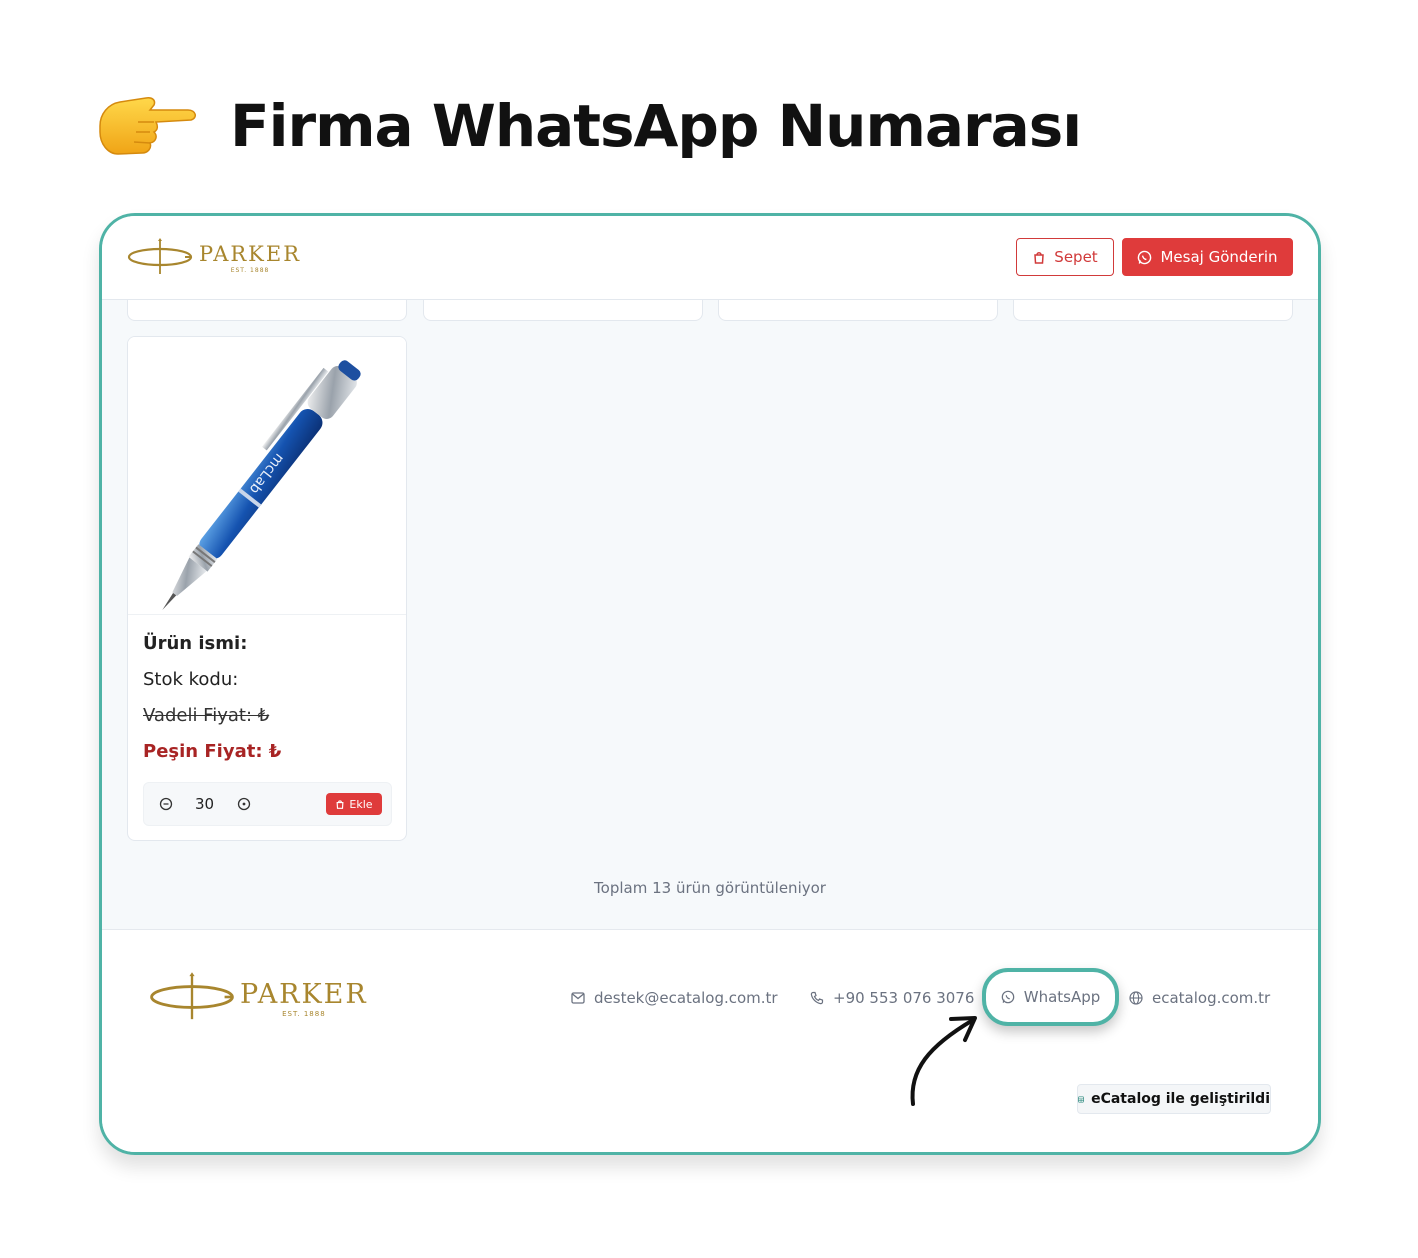 The height and width of the screenshot is (1258, 1418). What do you see at coordinates (206, 715) in the screenshot?
I see `term-price-label: Vadeli Fiyat: ₺` at bounding box center [206, 715].